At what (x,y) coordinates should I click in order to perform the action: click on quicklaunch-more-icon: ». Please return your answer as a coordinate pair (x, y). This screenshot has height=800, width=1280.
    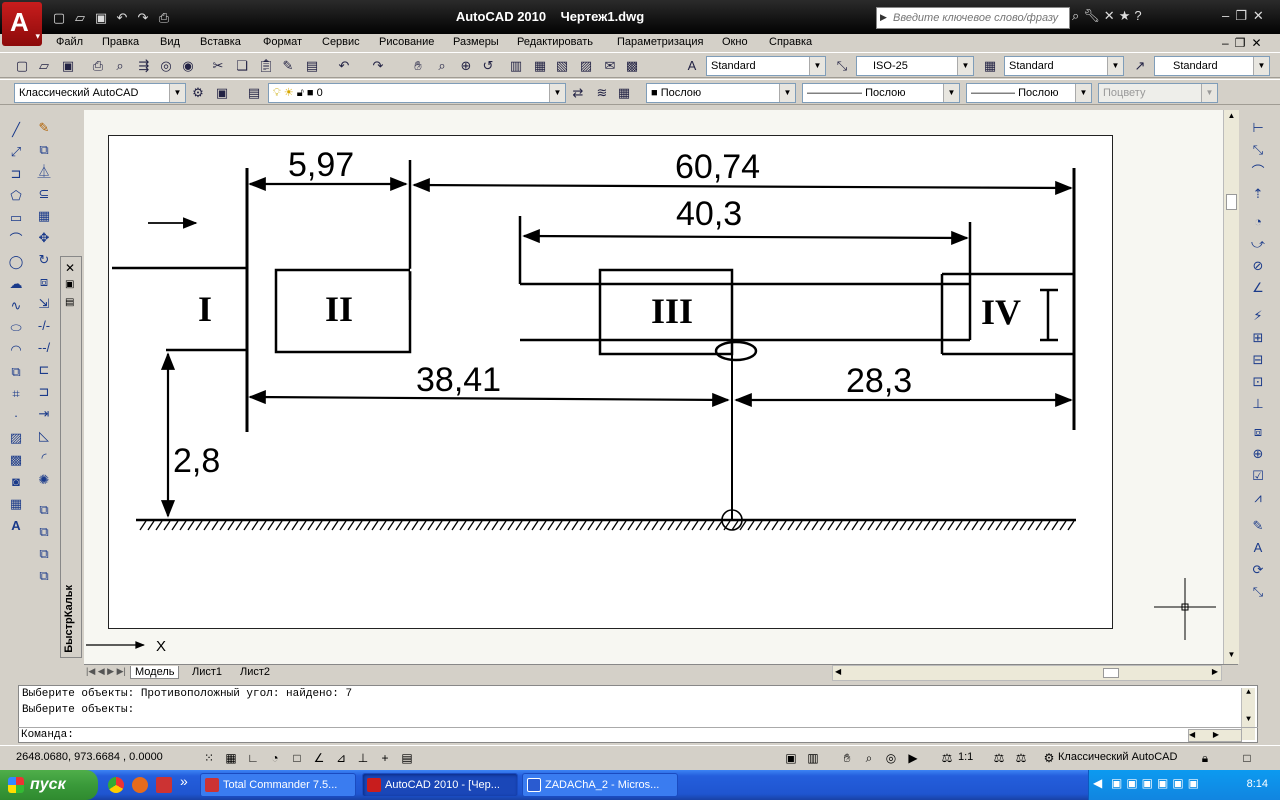
    Looking at the image, I should click on (184, 781).